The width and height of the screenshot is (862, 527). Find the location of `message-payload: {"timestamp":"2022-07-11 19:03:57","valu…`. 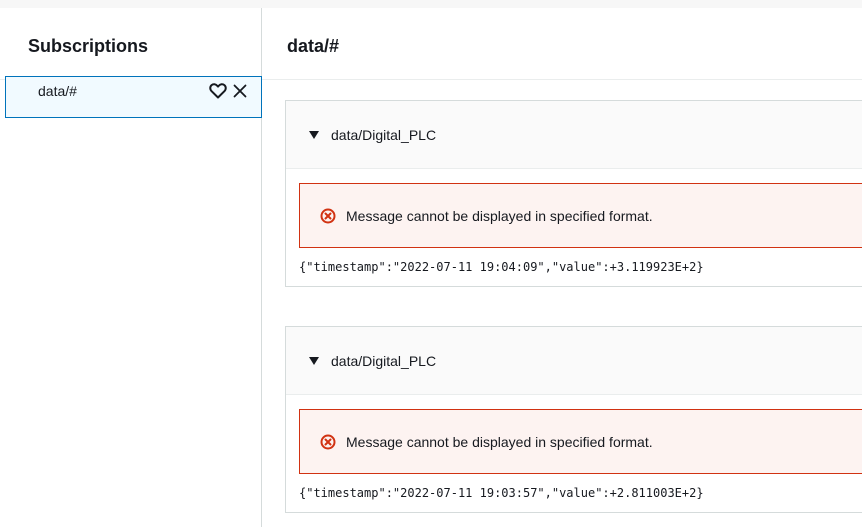

message-payload: {"timestamp":"2022-07-11 19:03:57","valu… is located at coordinates (501, 493).